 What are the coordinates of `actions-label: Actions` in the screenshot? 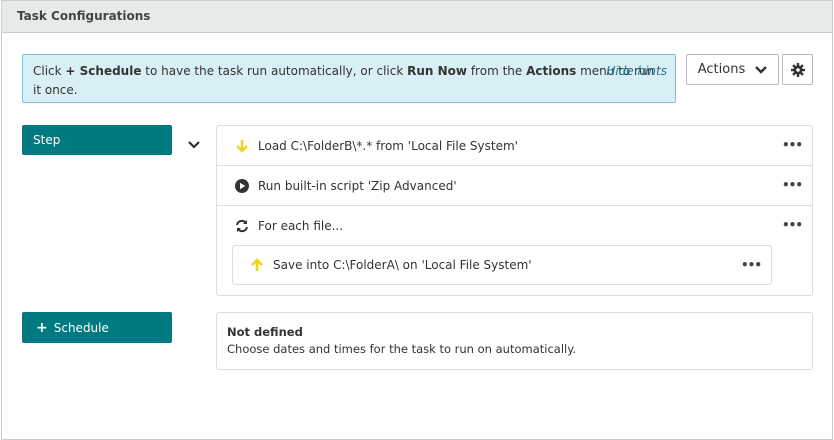 It's located at (721, 69).